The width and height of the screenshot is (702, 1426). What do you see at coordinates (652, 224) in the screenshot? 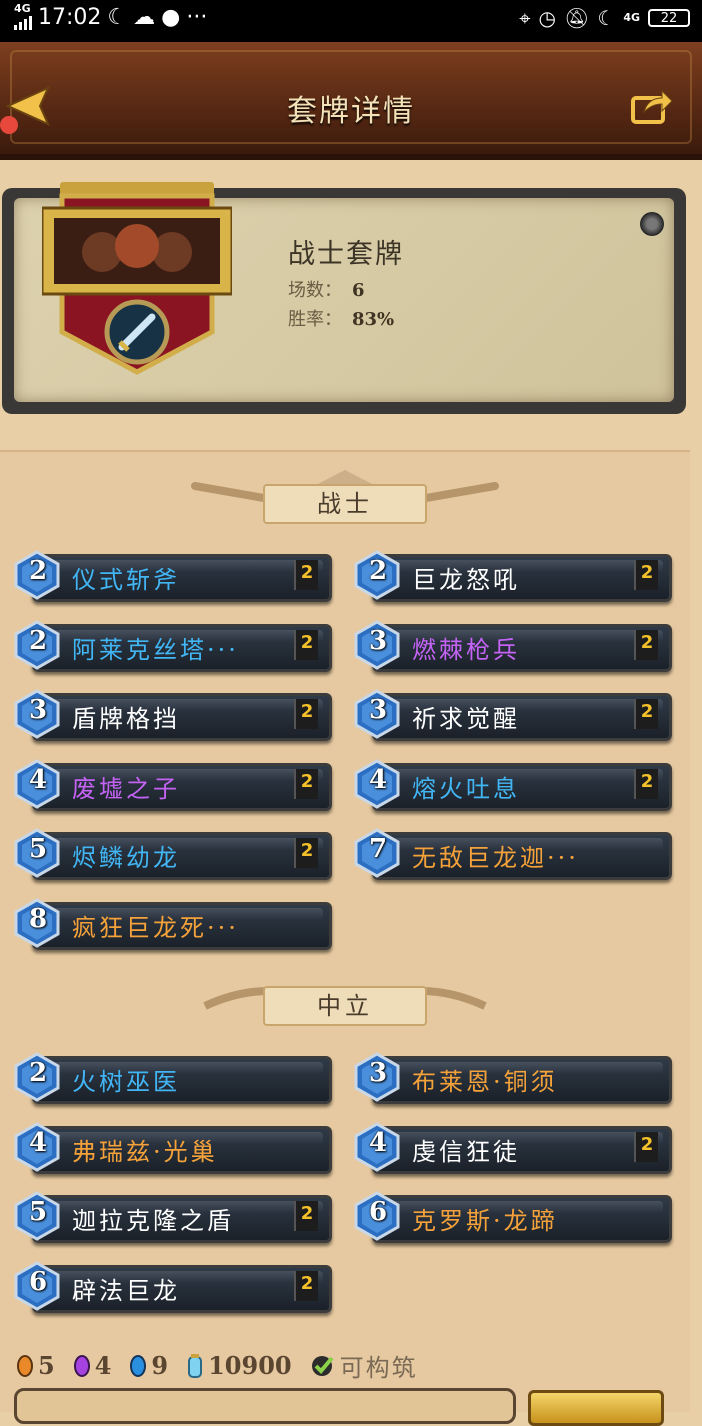
I see `rivet-icon` at bounding box center [652, 224].